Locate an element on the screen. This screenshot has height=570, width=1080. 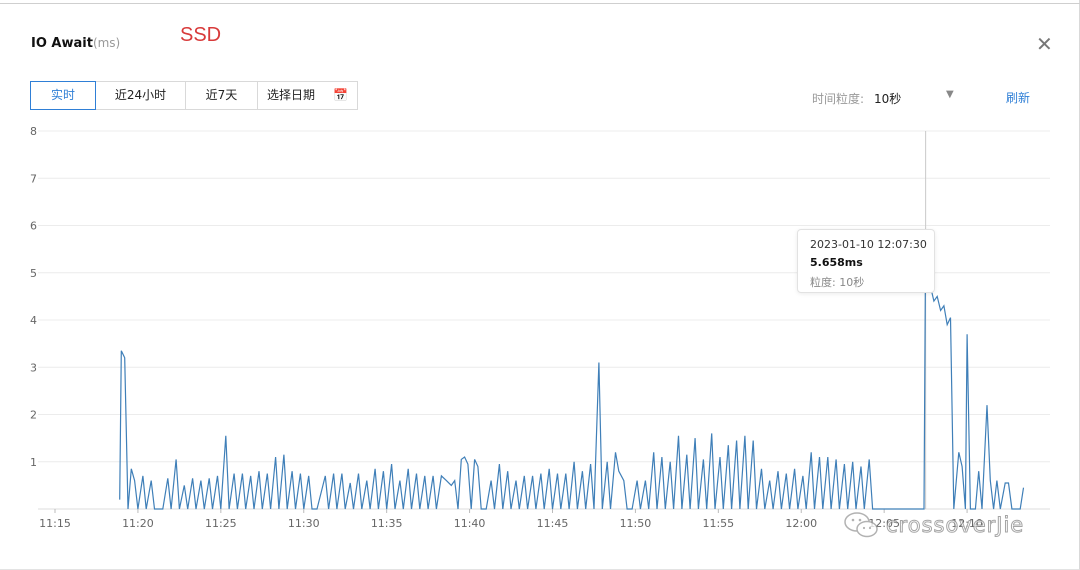
y-tick-label: 7 is located at coordinates (33, 178).